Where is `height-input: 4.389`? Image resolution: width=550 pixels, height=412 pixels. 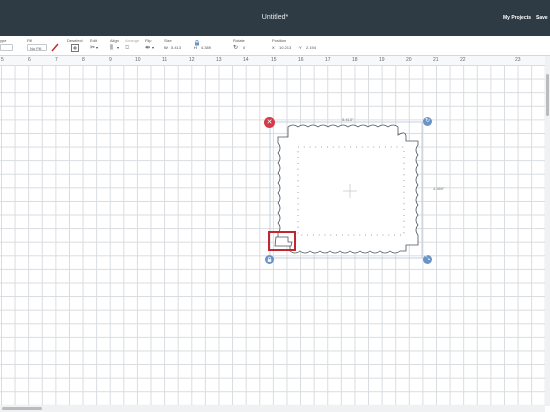
height-input: 4.389 is located at coordinates (207, 47).